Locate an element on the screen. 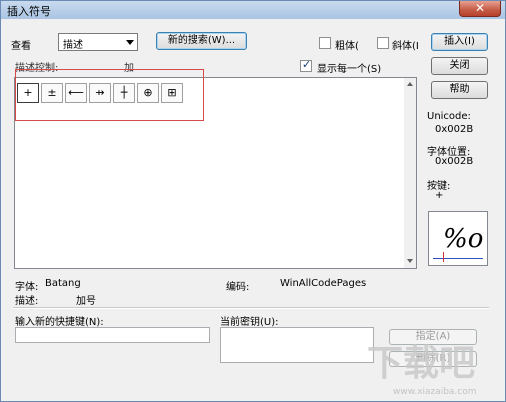 The height and width of the screenshot is (402, 506). symbol-preview: %o is located at coordinates (458, 238).